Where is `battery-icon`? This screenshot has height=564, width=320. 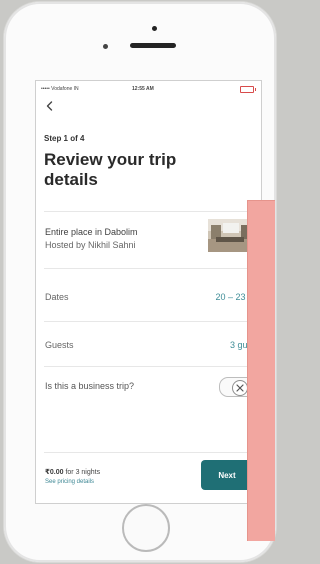
battery-icon is located at coordinates (248, 89).